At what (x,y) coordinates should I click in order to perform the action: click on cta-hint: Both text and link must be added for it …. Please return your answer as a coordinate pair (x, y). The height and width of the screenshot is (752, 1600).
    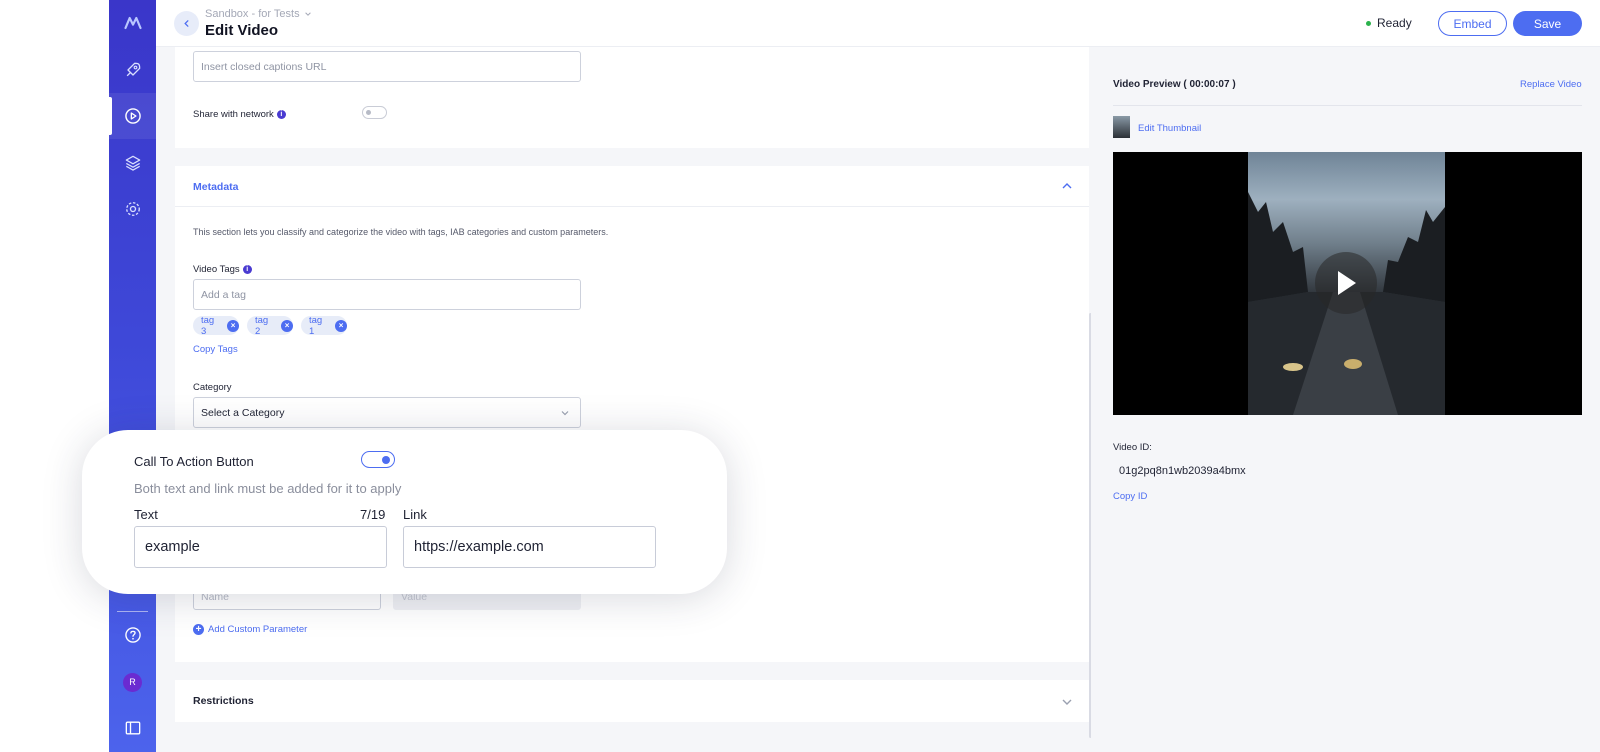
    Looking at the image, I should click on (268, 488).